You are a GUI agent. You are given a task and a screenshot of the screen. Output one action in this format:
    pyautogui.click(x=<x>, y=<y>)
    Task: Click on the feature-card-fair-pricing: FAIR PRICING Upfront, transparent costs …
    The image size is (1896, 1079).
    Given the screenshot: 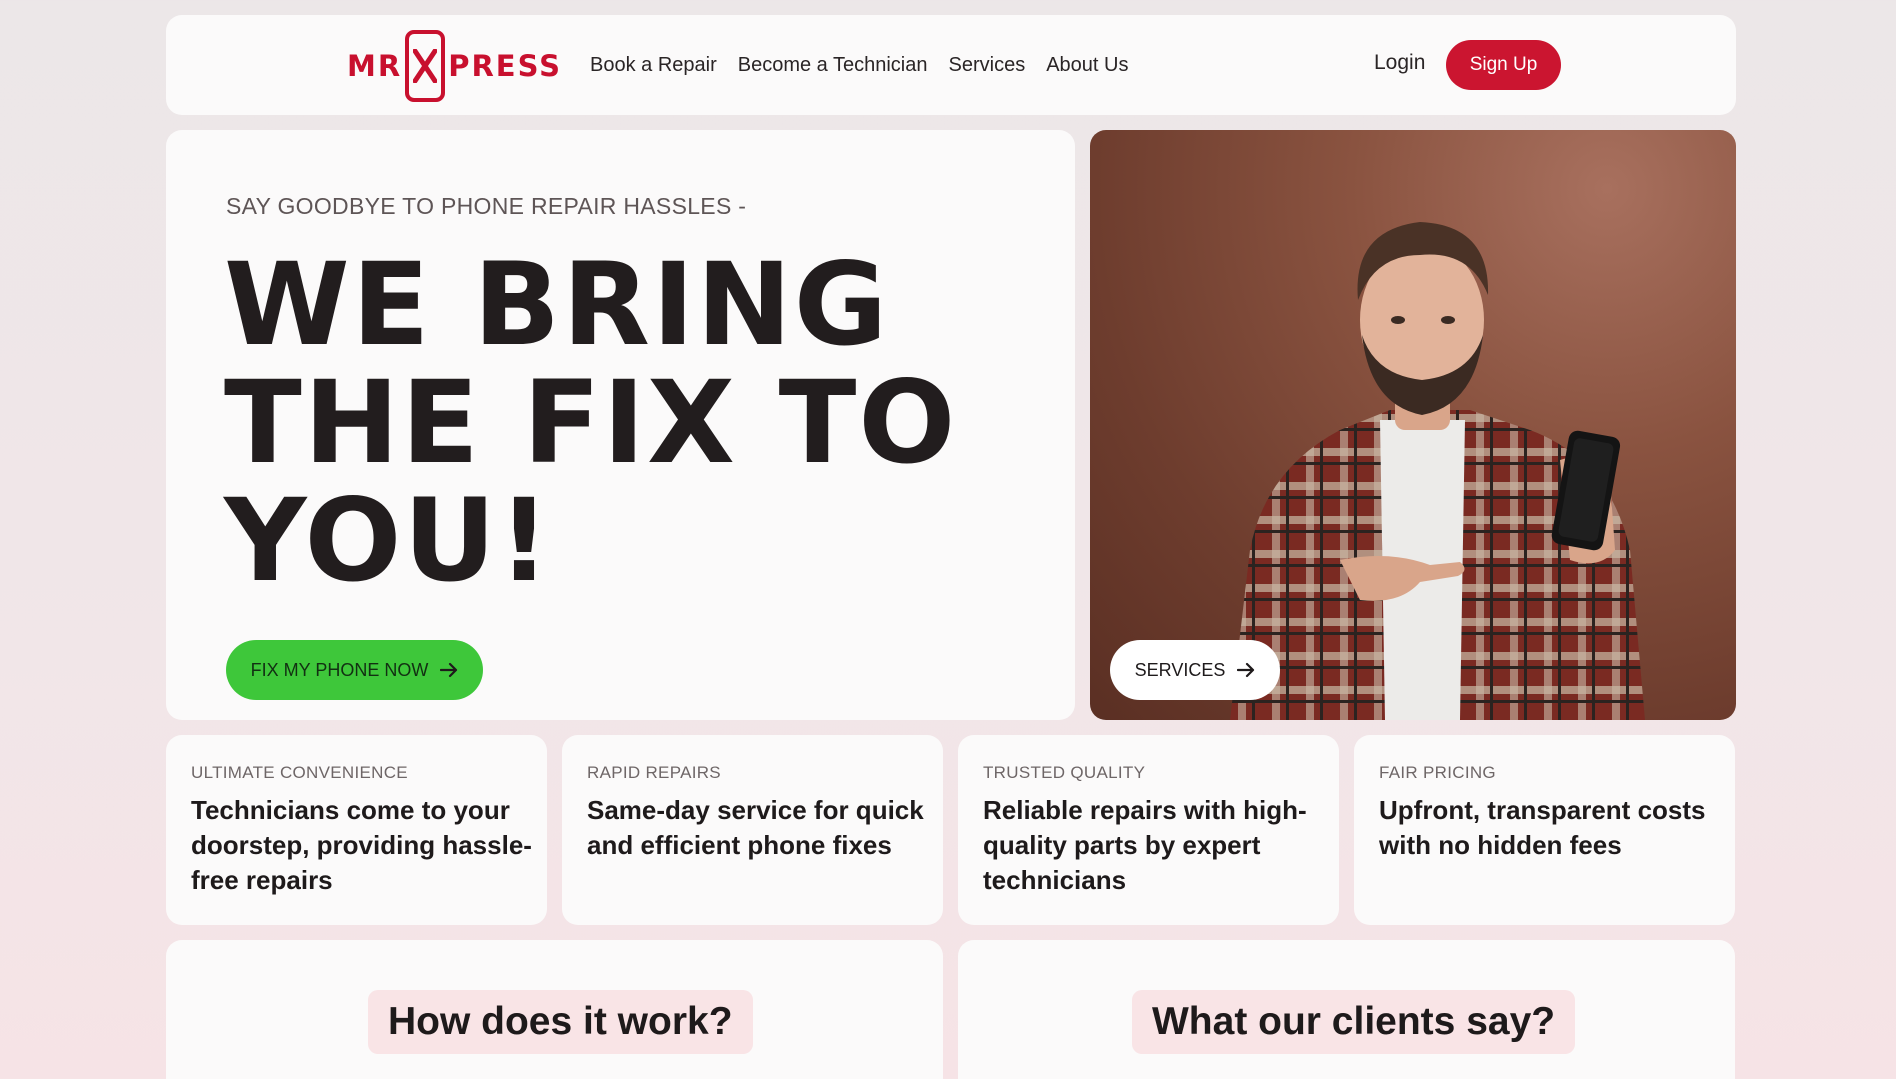 What is the action you would take?
    pyautogui.click(x=1544, y=830)
    